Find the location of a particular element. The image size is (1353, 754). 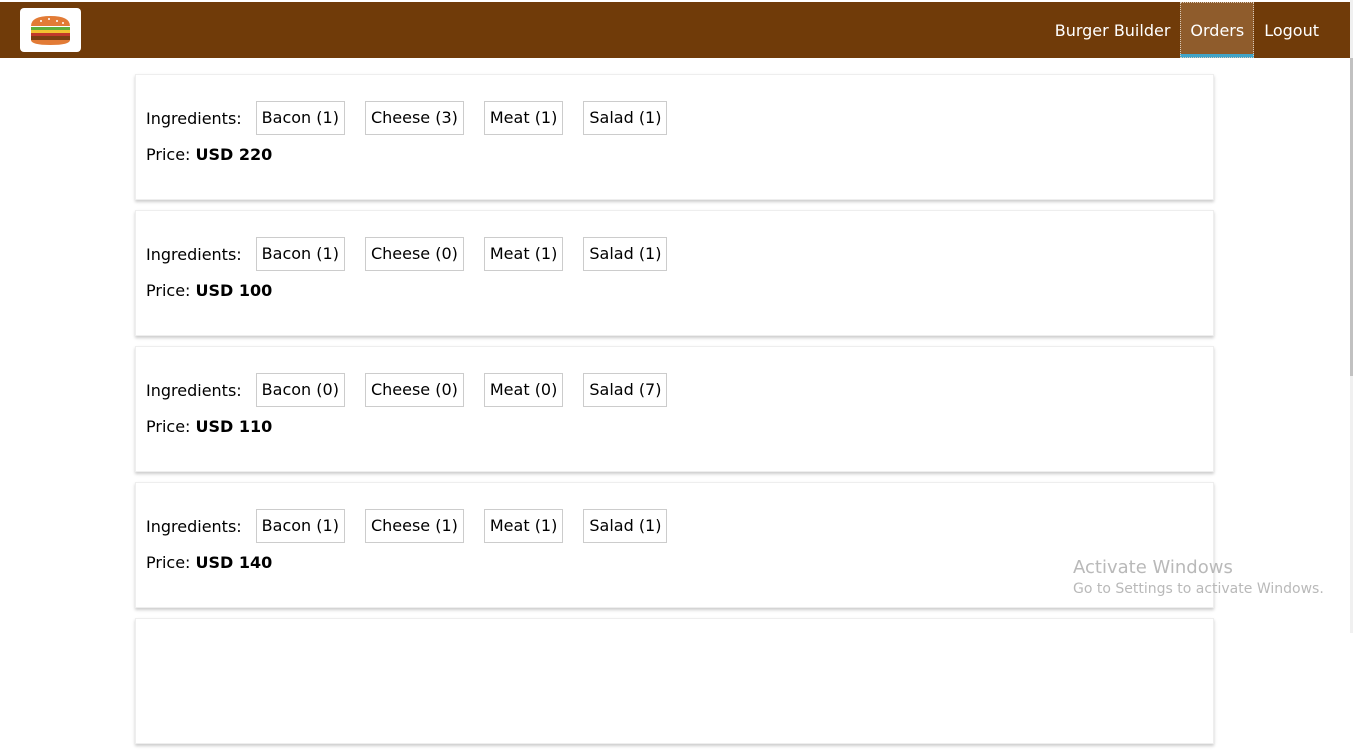

nav-items: Burger Builder Orders Logout is located at coordinates (1198, 30).